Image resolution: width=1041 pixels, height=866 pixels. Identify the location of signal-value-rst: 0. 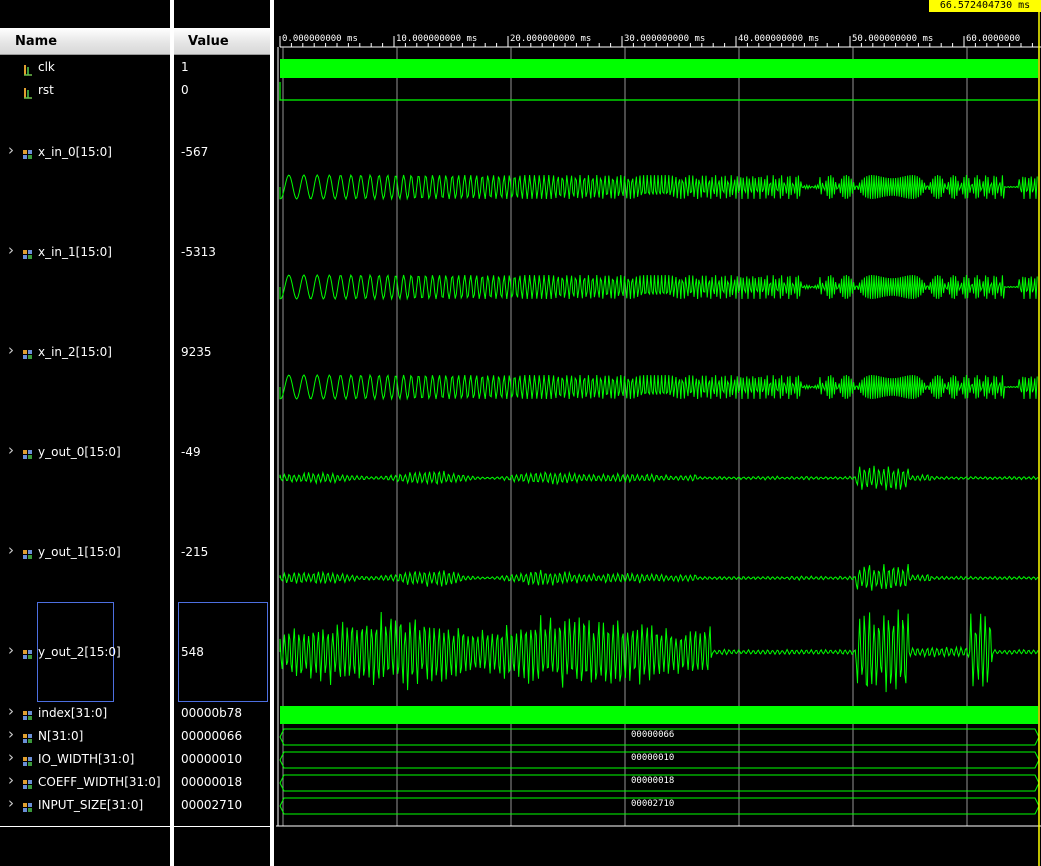
(185, 90).